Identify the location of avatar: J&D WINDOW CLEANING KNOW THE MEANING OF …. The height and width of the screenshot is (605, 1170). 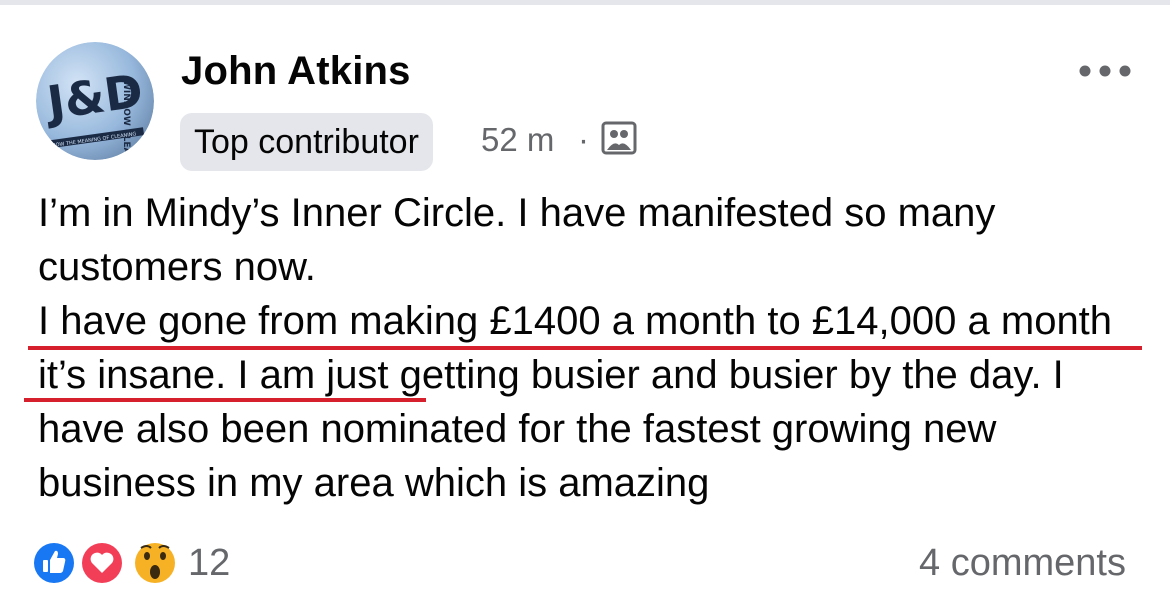
(95, 101).